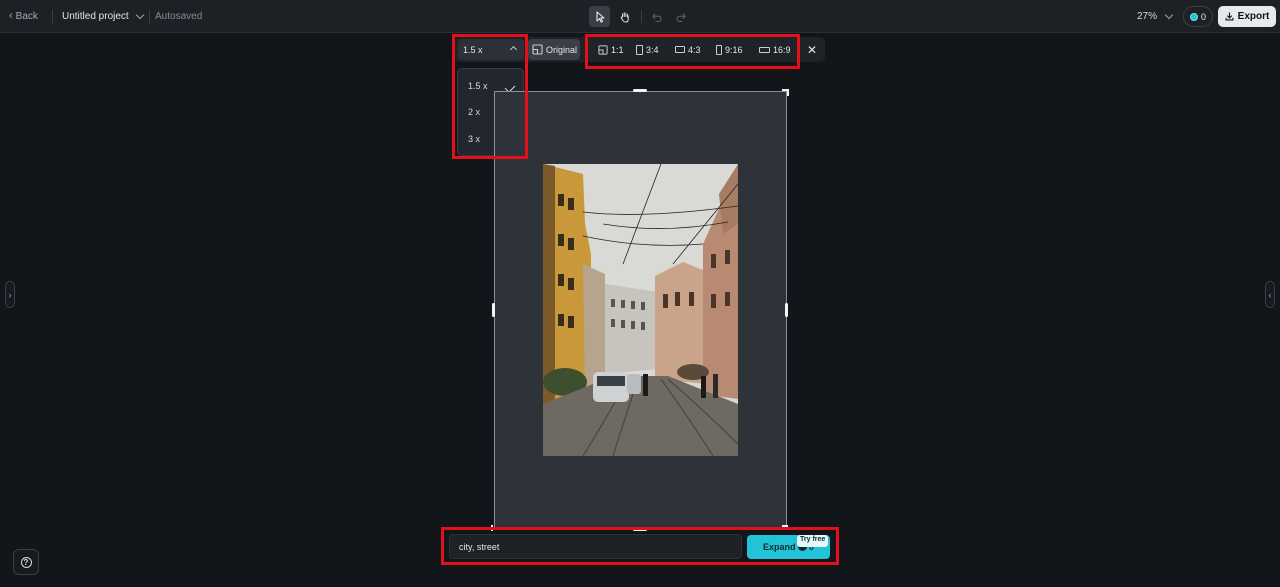  I want to click on highlight-box-prompt, so click(640, 546).